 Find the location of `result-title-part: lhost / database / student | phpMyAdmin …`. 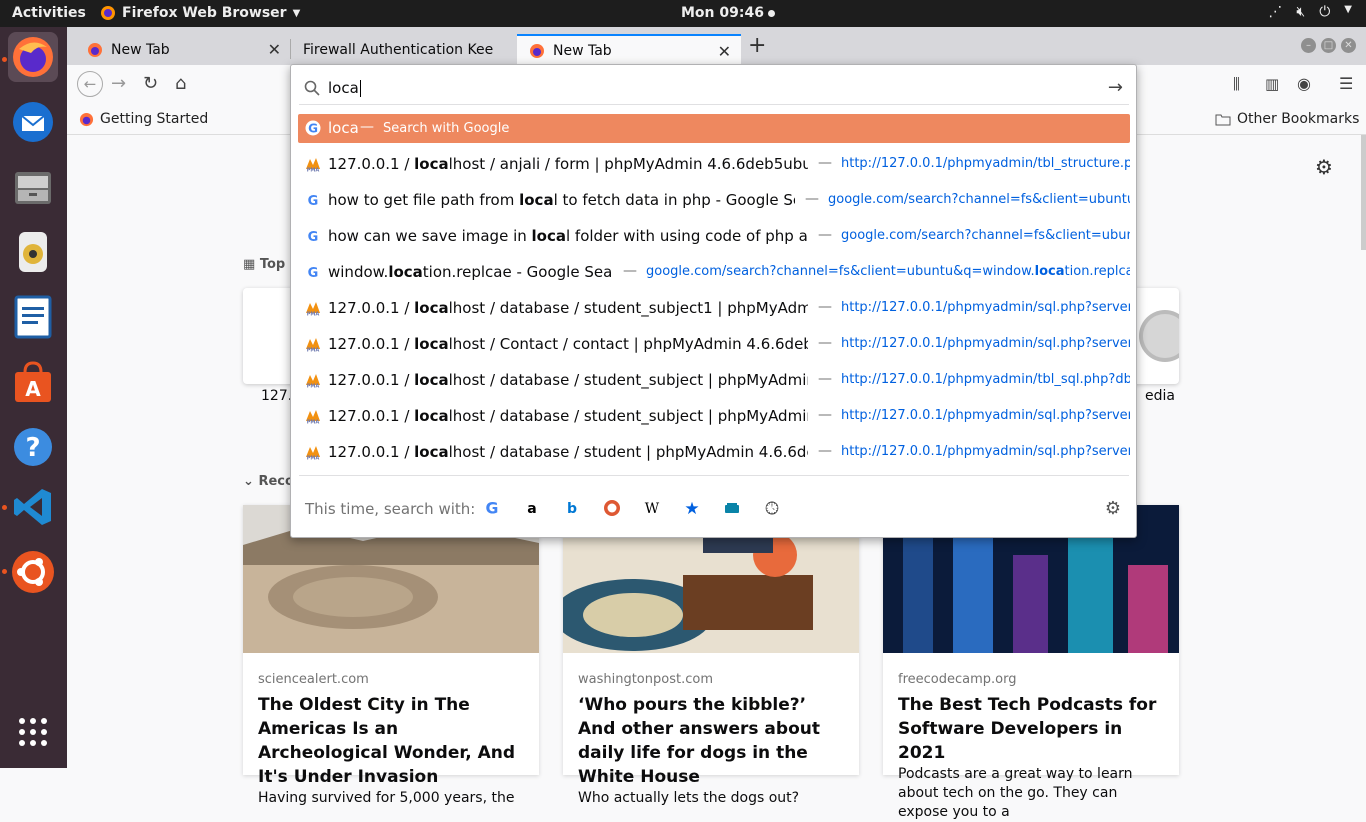

result-title-part: lhost / database / student | phpMyAdmin … is located at coordinates (628, 452).